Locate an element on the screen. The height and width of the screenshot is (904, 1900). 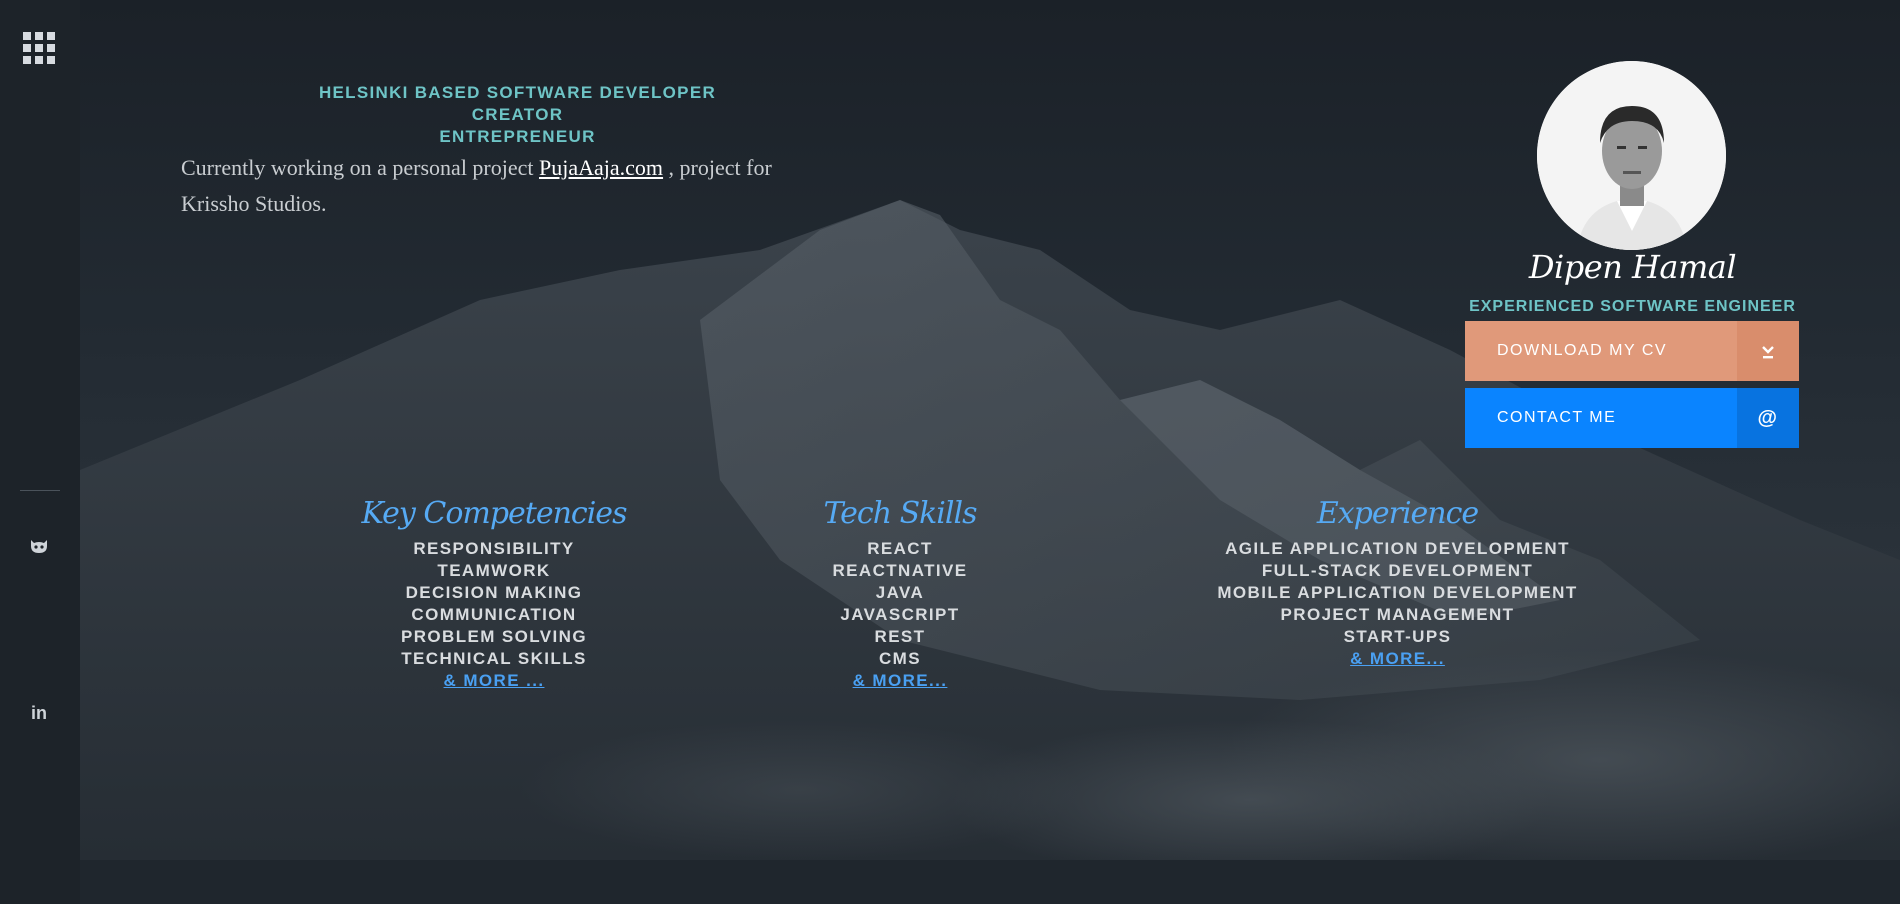
tagline-line: HELSINKI BASED SOFTWARE DEVELOPER is located at coordinates (517, 92).